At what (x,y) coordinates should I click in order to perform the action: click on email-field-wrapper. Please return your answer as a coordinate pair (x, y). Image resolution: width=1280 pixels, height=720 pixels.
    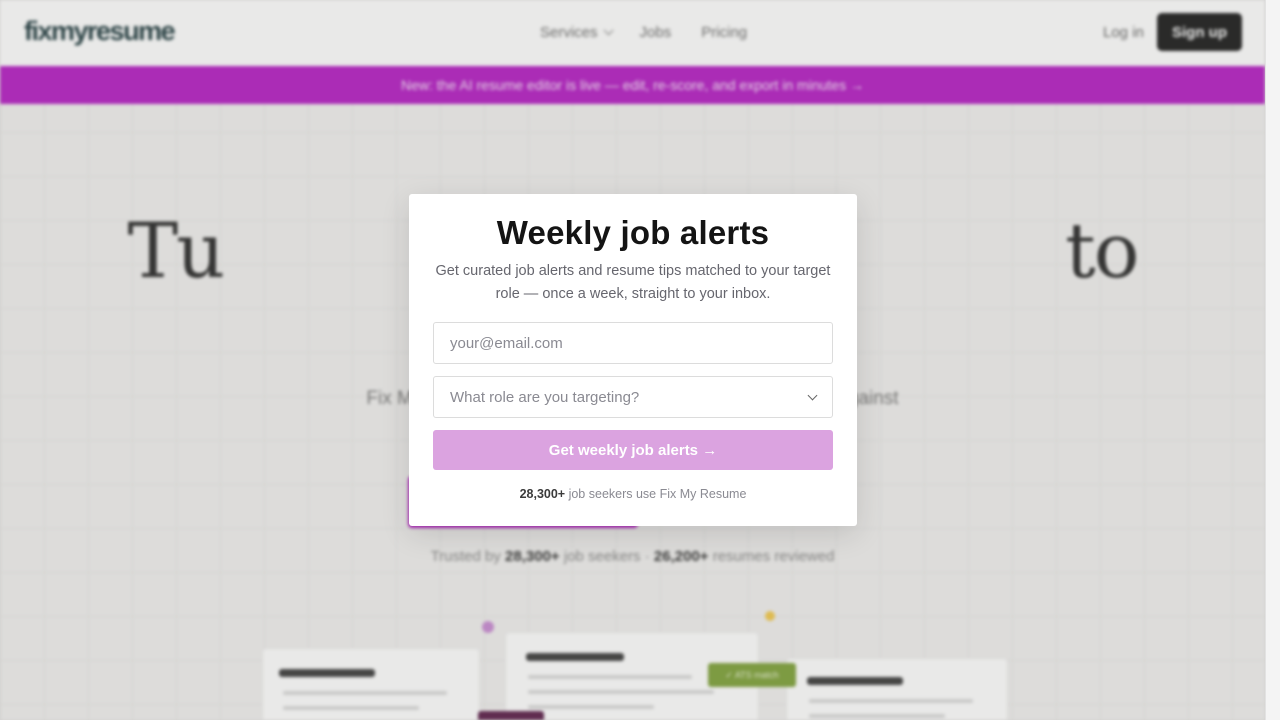
    Looking at the image, I should click on (633, 343).